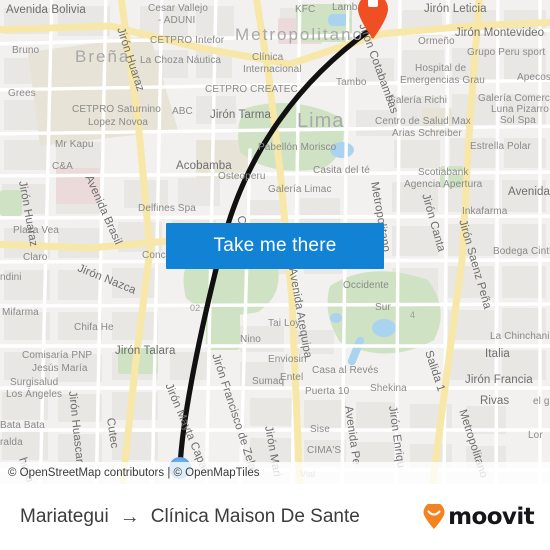  What do you see at coordinates (64, 516) in the screenshot?
I see `route-origin-label: Mariategui` at bounding box center [64, 516].